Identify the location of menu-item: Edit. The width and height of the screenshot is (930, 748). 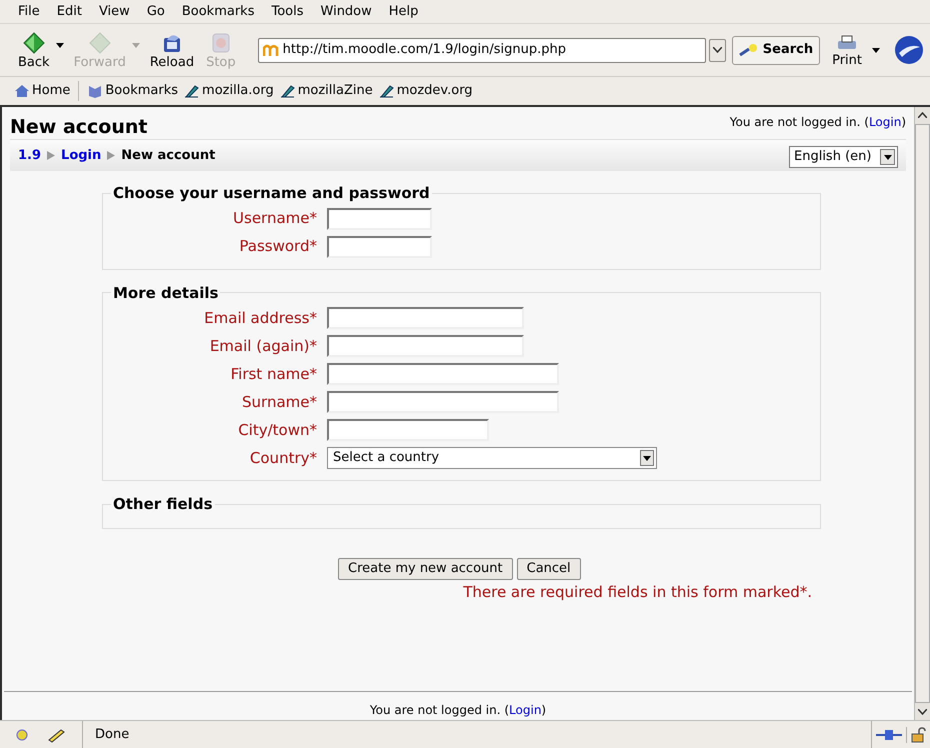
(69, 12).